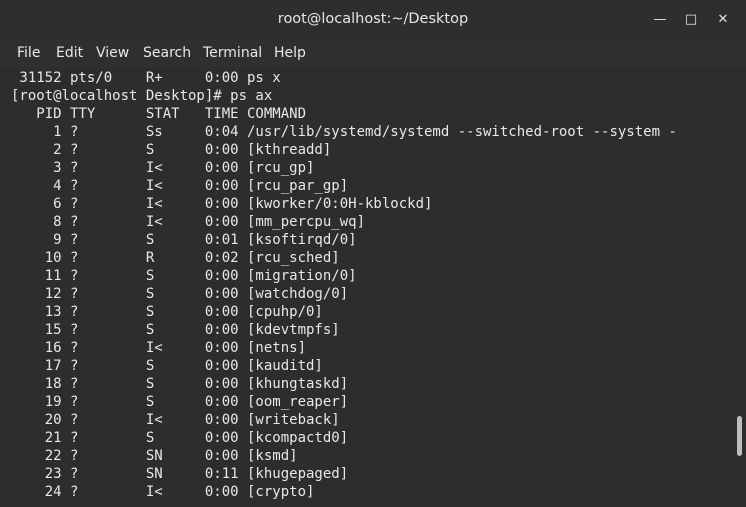 This screenshot has width=746, height=507. I want to click on terminal-line: 6 ? I< 0:00 [kworker/0:0H-kblockd], so click(222, 204).